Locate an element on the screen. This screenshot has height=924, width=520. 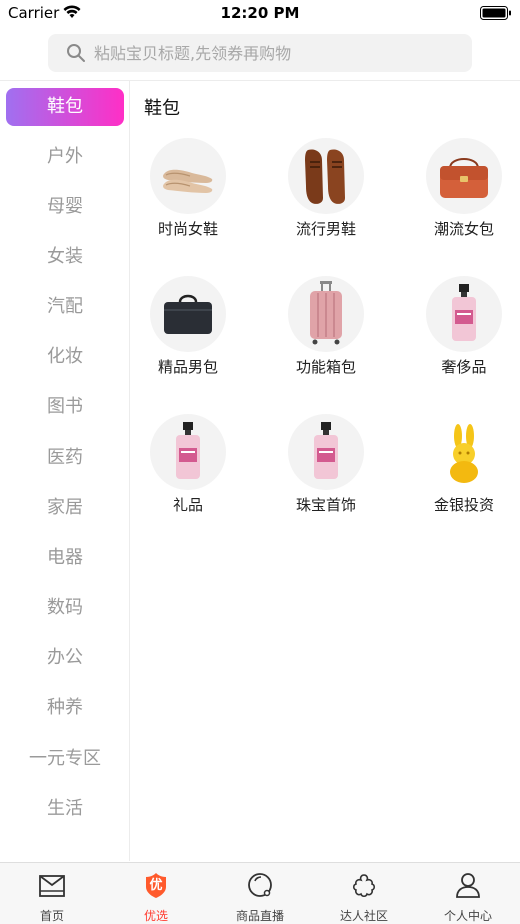
bottom-tab-bar: 首页 优 优选 商品直播 达人社区 个人中心 is located at coordinates (260, 893).